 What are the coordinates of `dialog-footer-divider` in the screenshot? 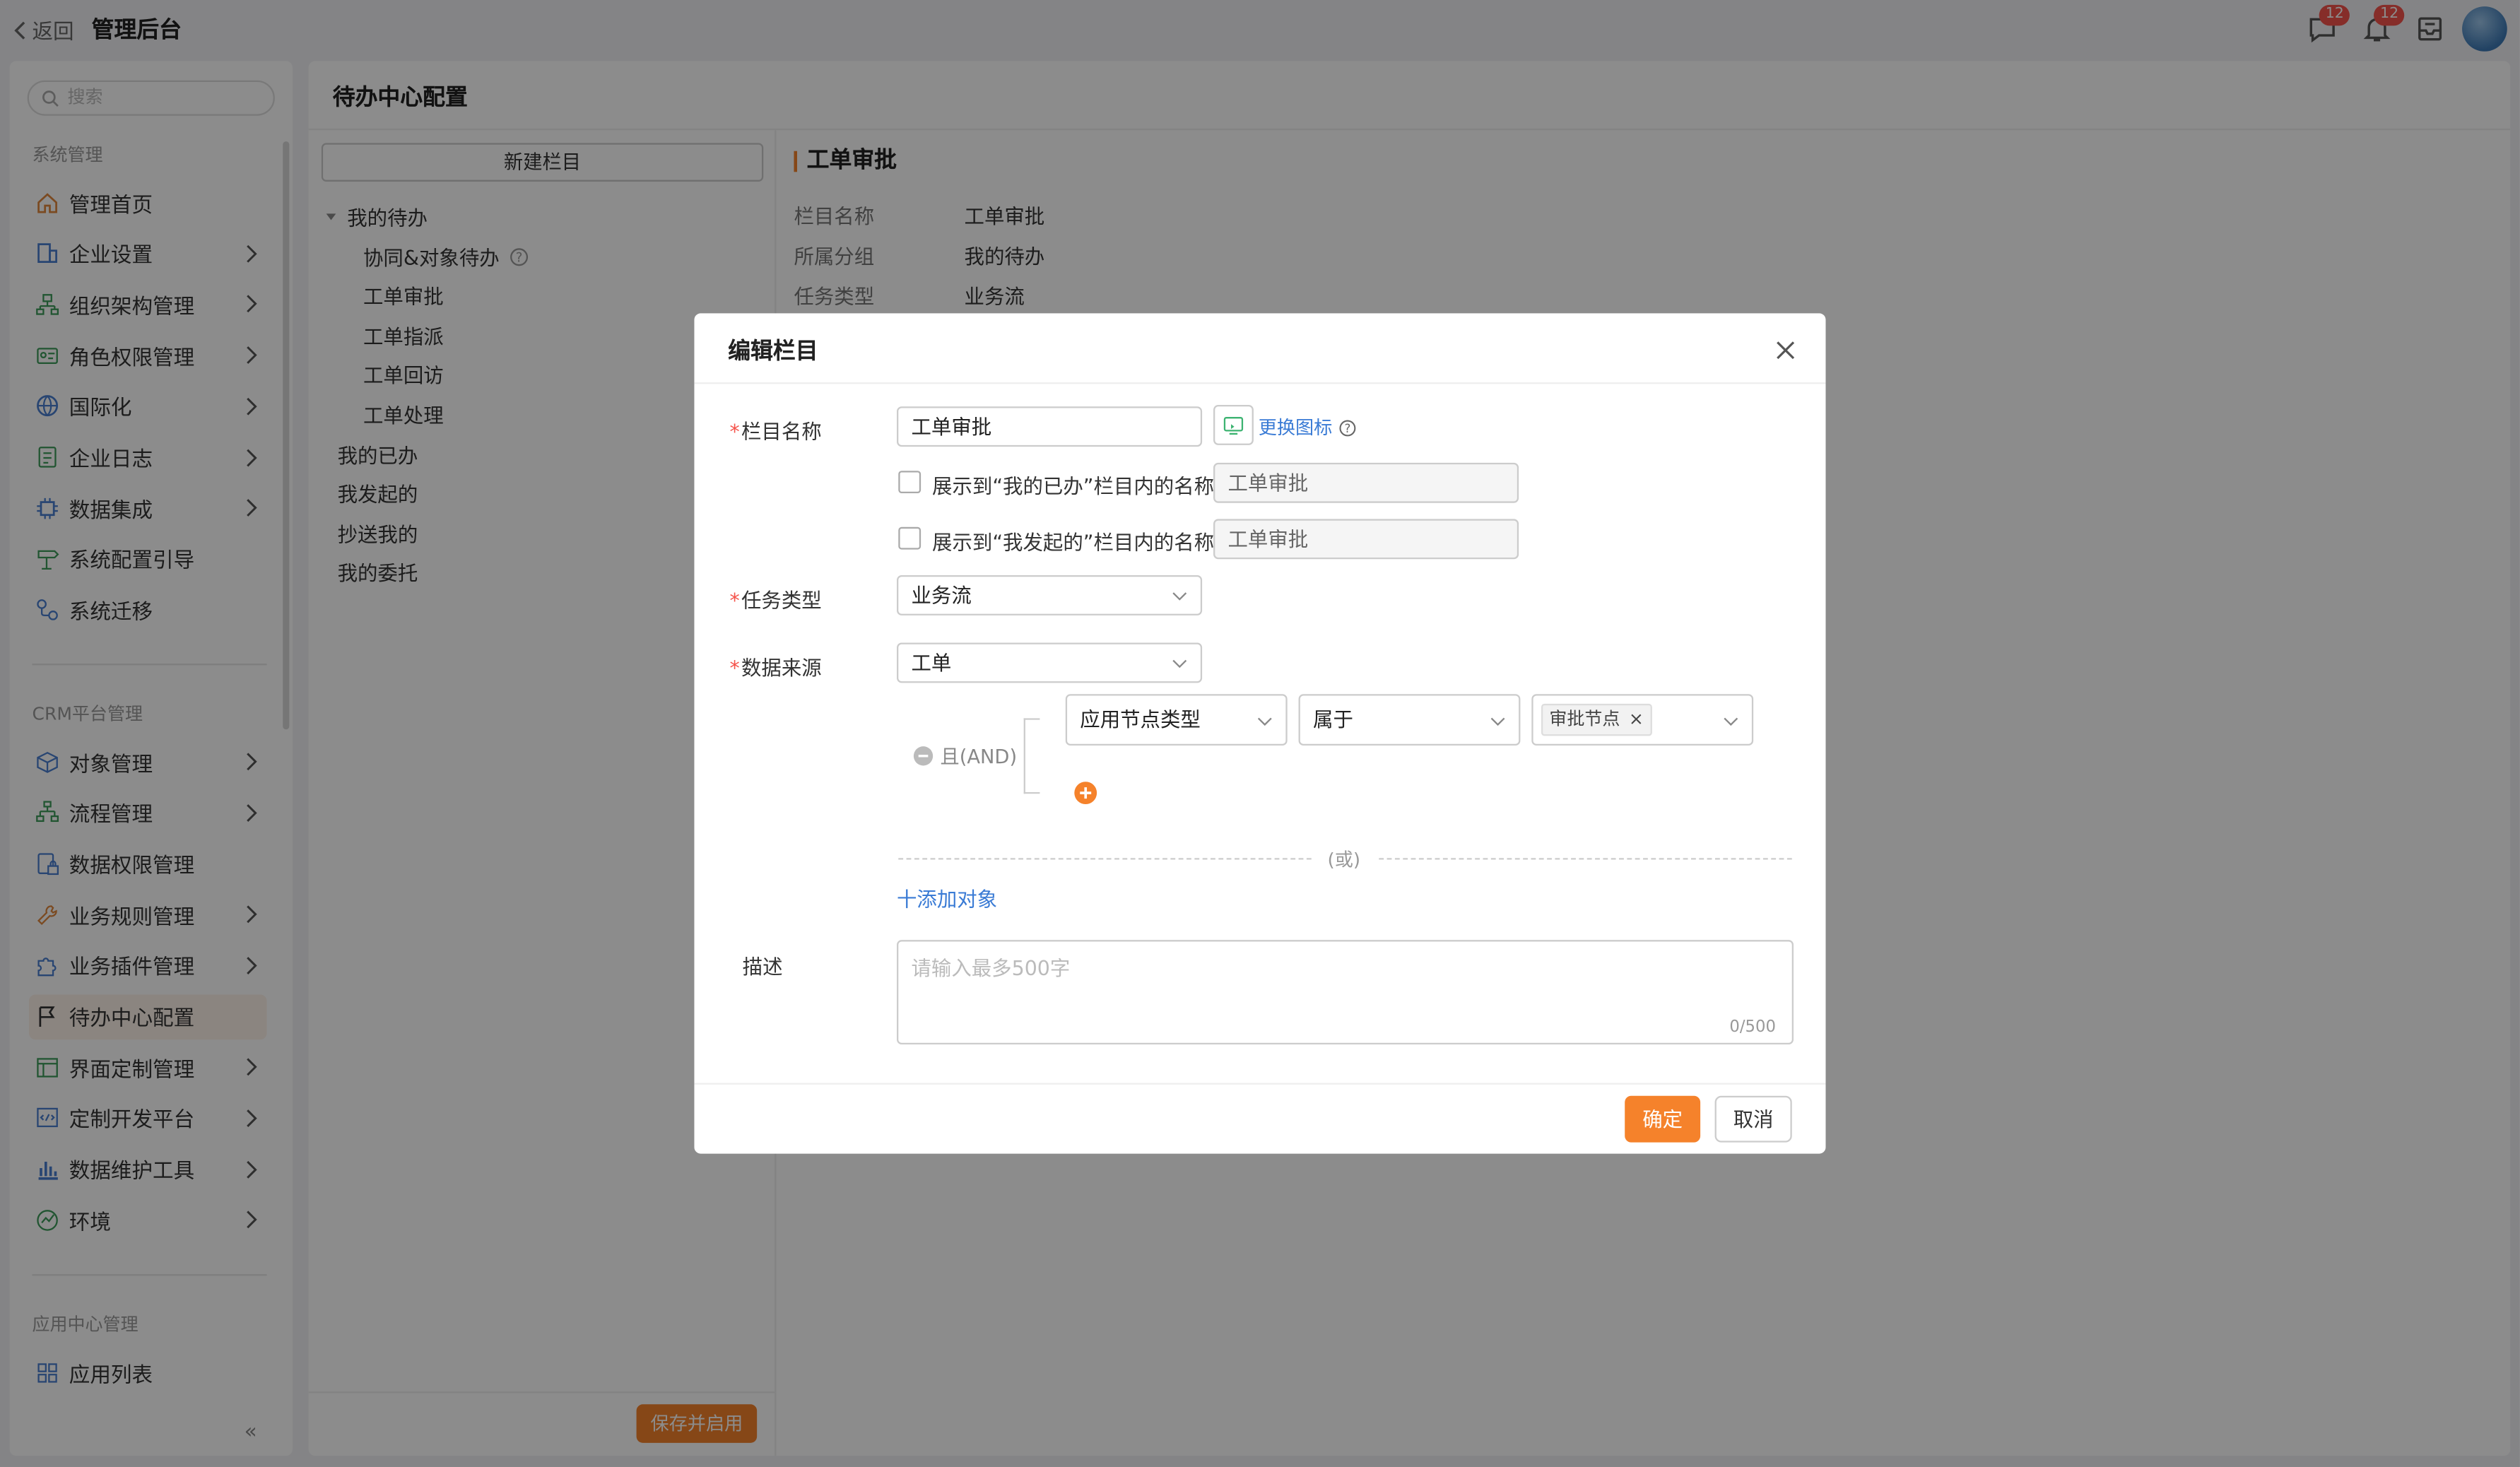 It's located at (1260, 1084).